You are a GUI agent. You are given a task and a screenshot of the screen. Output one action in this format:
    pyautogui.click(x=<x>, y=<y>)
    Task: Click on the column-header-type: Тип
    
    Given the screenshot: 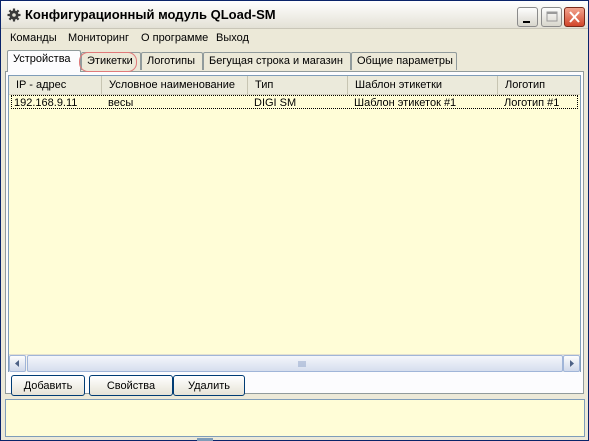 What is the action you would take?
    pyautogui.click(x=298, y=85)
    